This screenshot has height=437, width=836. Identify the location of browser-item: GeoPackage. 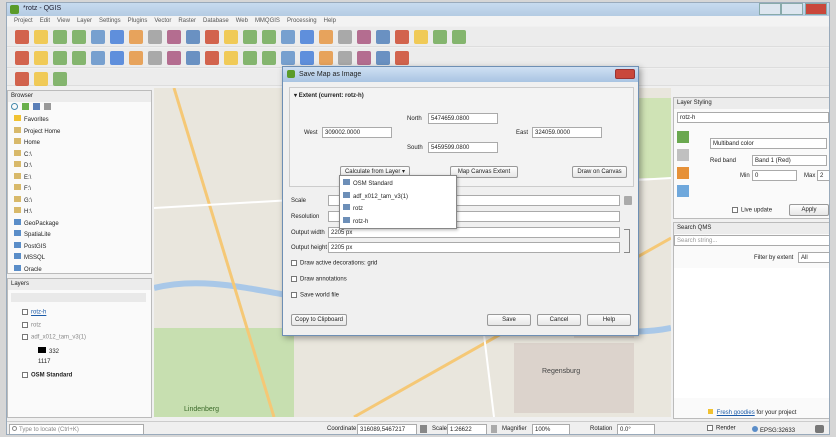
(36, 222).